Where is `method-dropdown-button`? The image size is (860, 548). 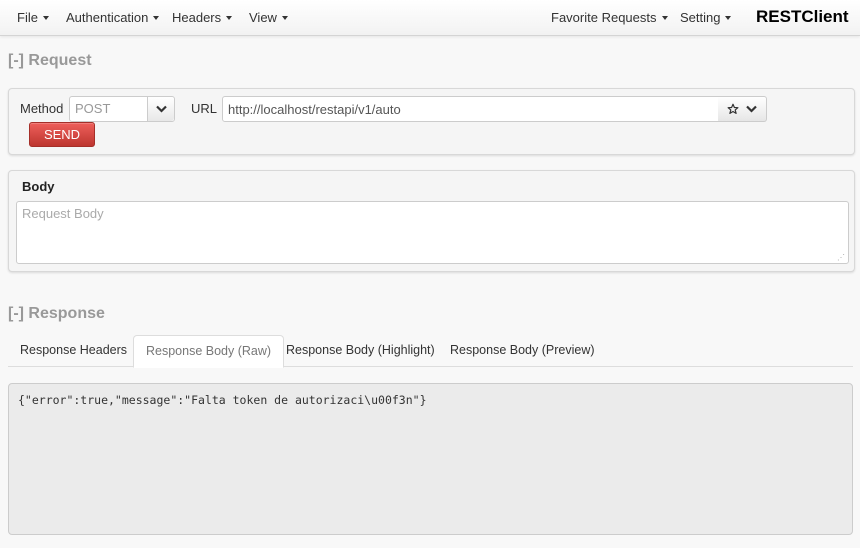 method-dropdown-button is located at coordinates (160, 109).